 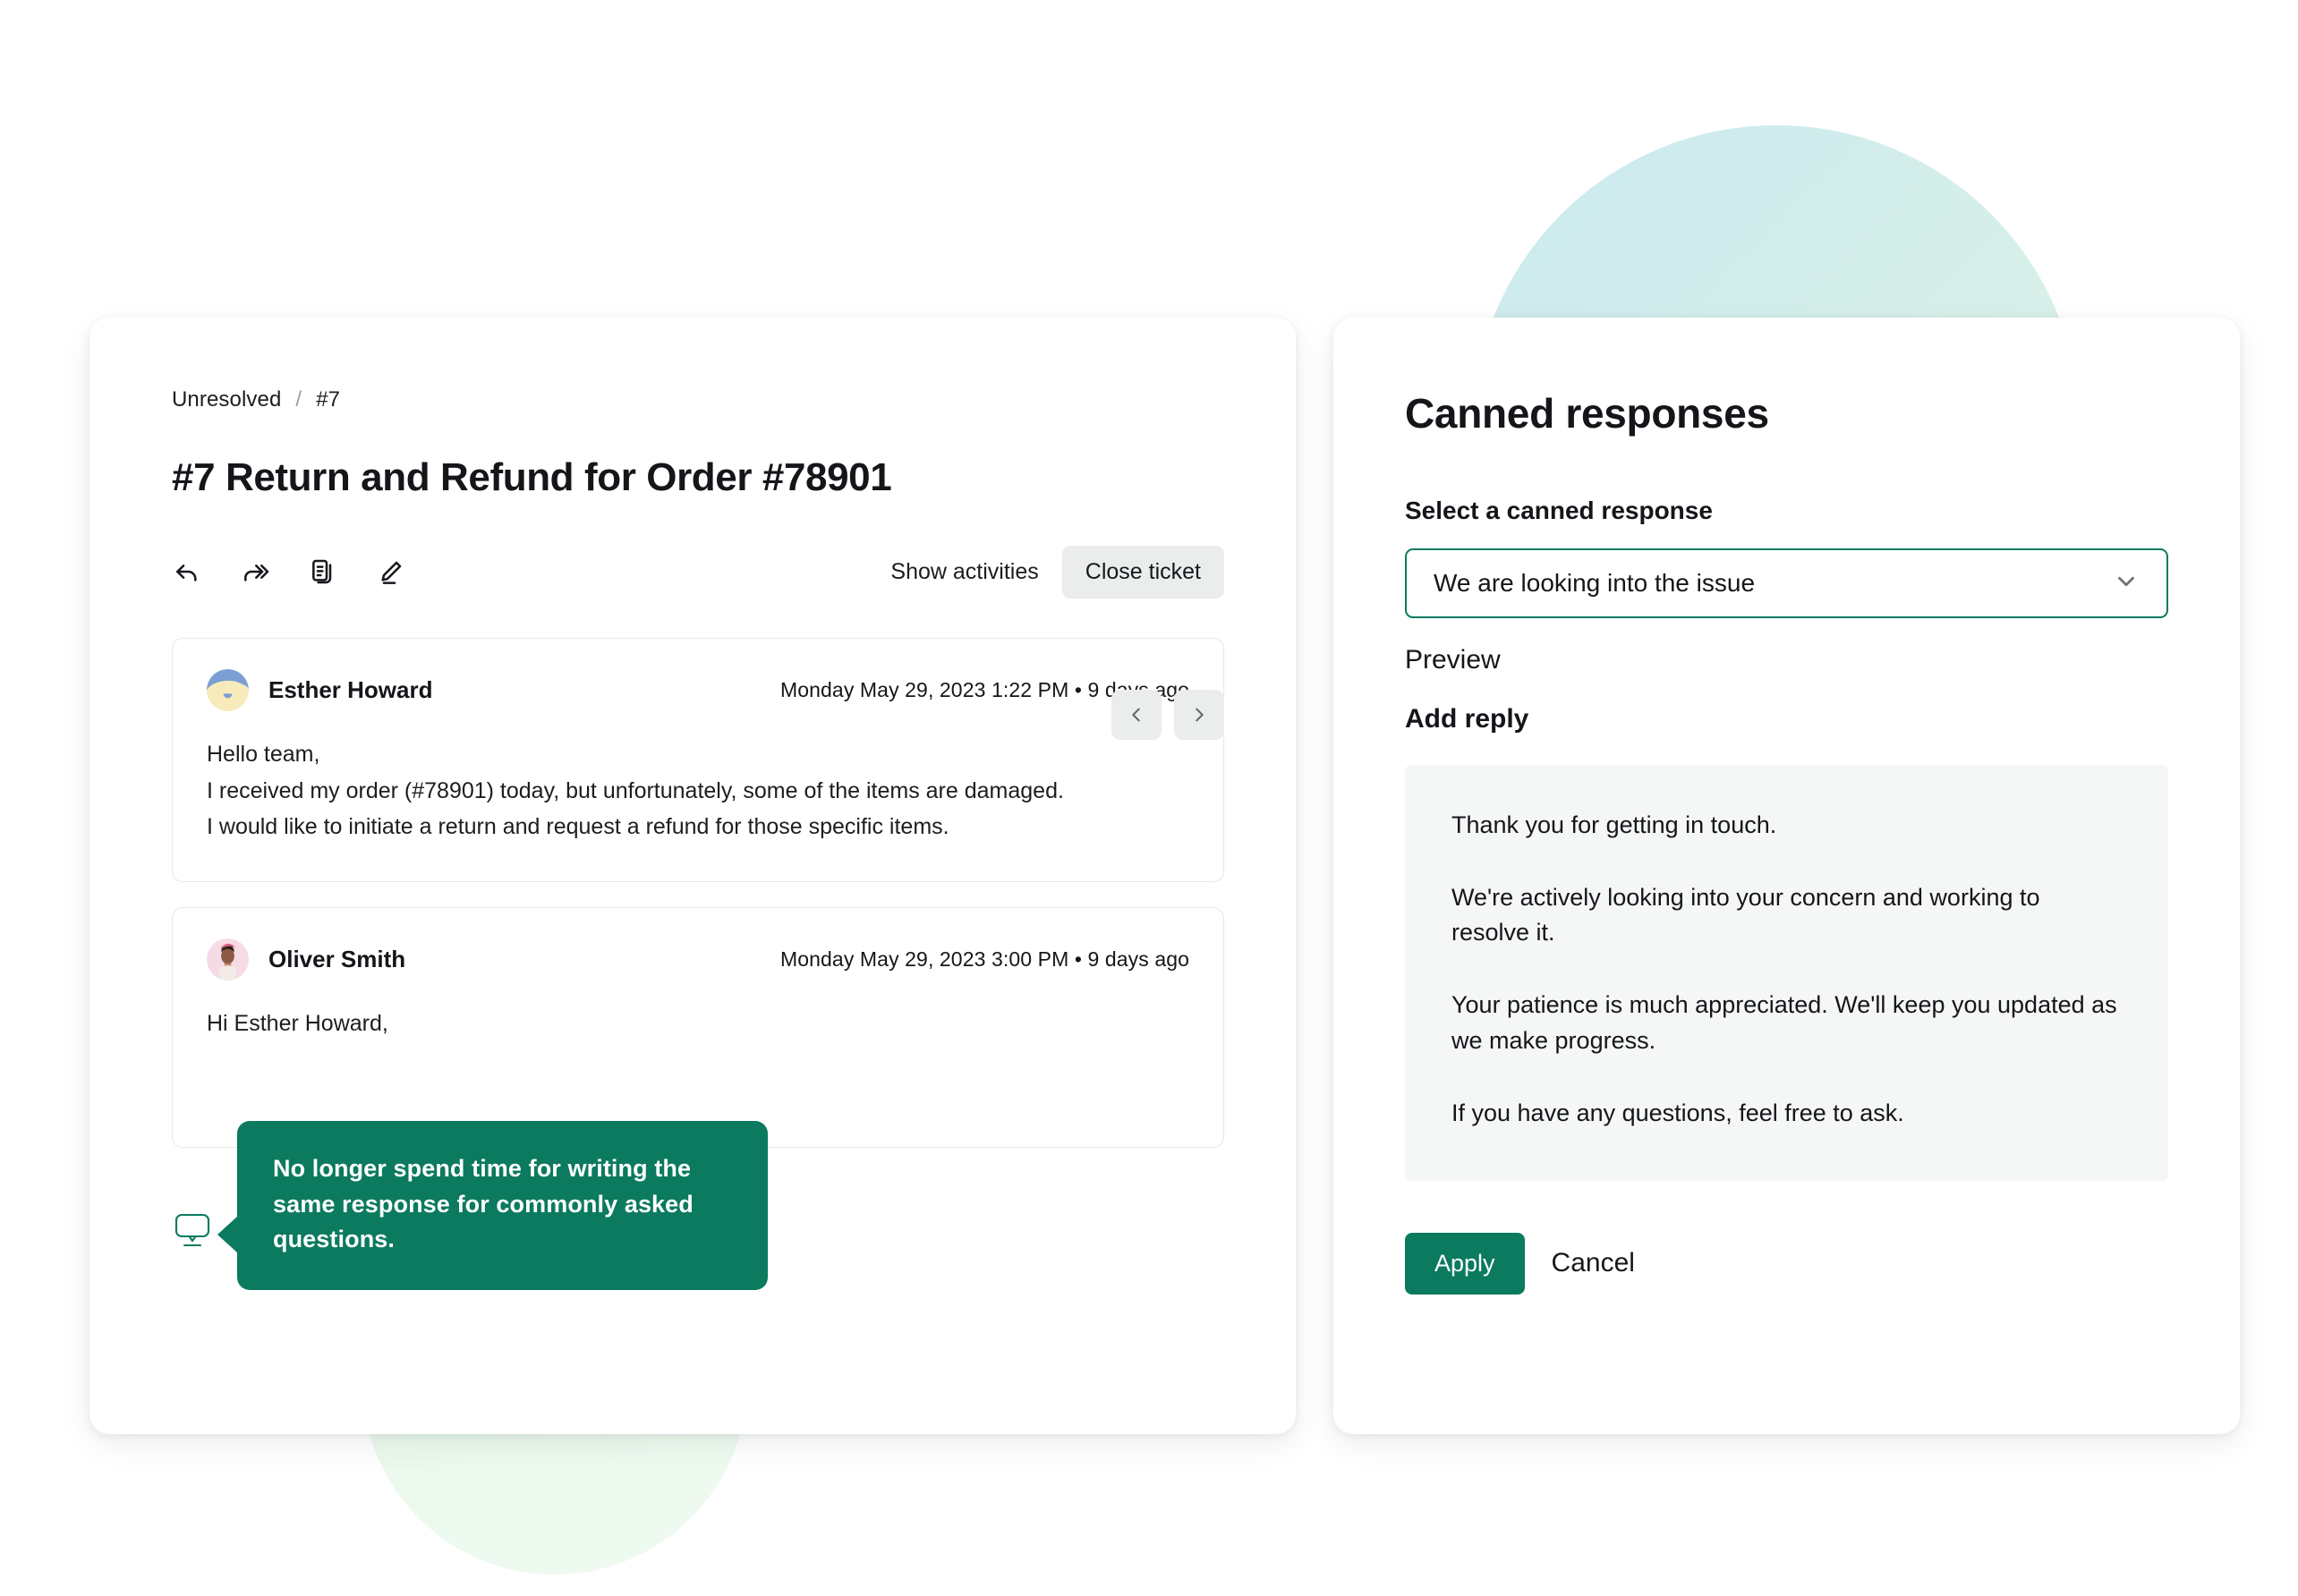 What do you see at coordinates (1453, 660) in the screenshot?
I see `preview-label: Preview` at bounding box center [1453, 660].